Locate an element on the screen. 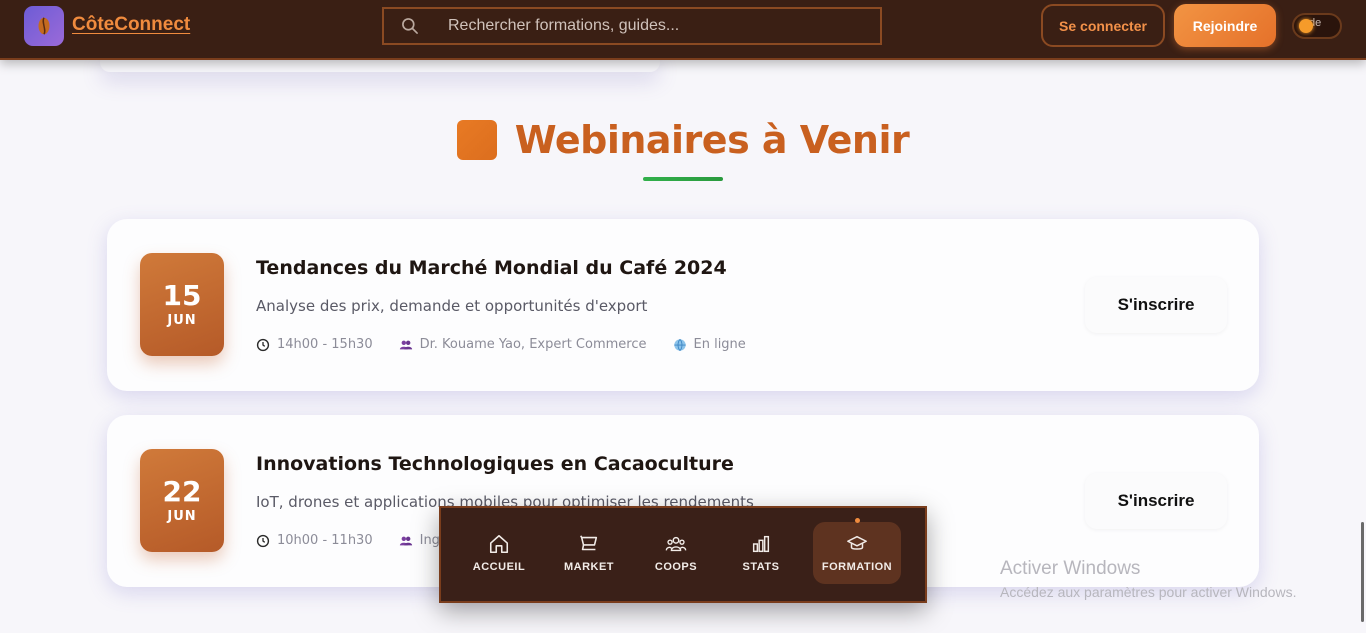  search-bar is located at coordinates (632, 26).